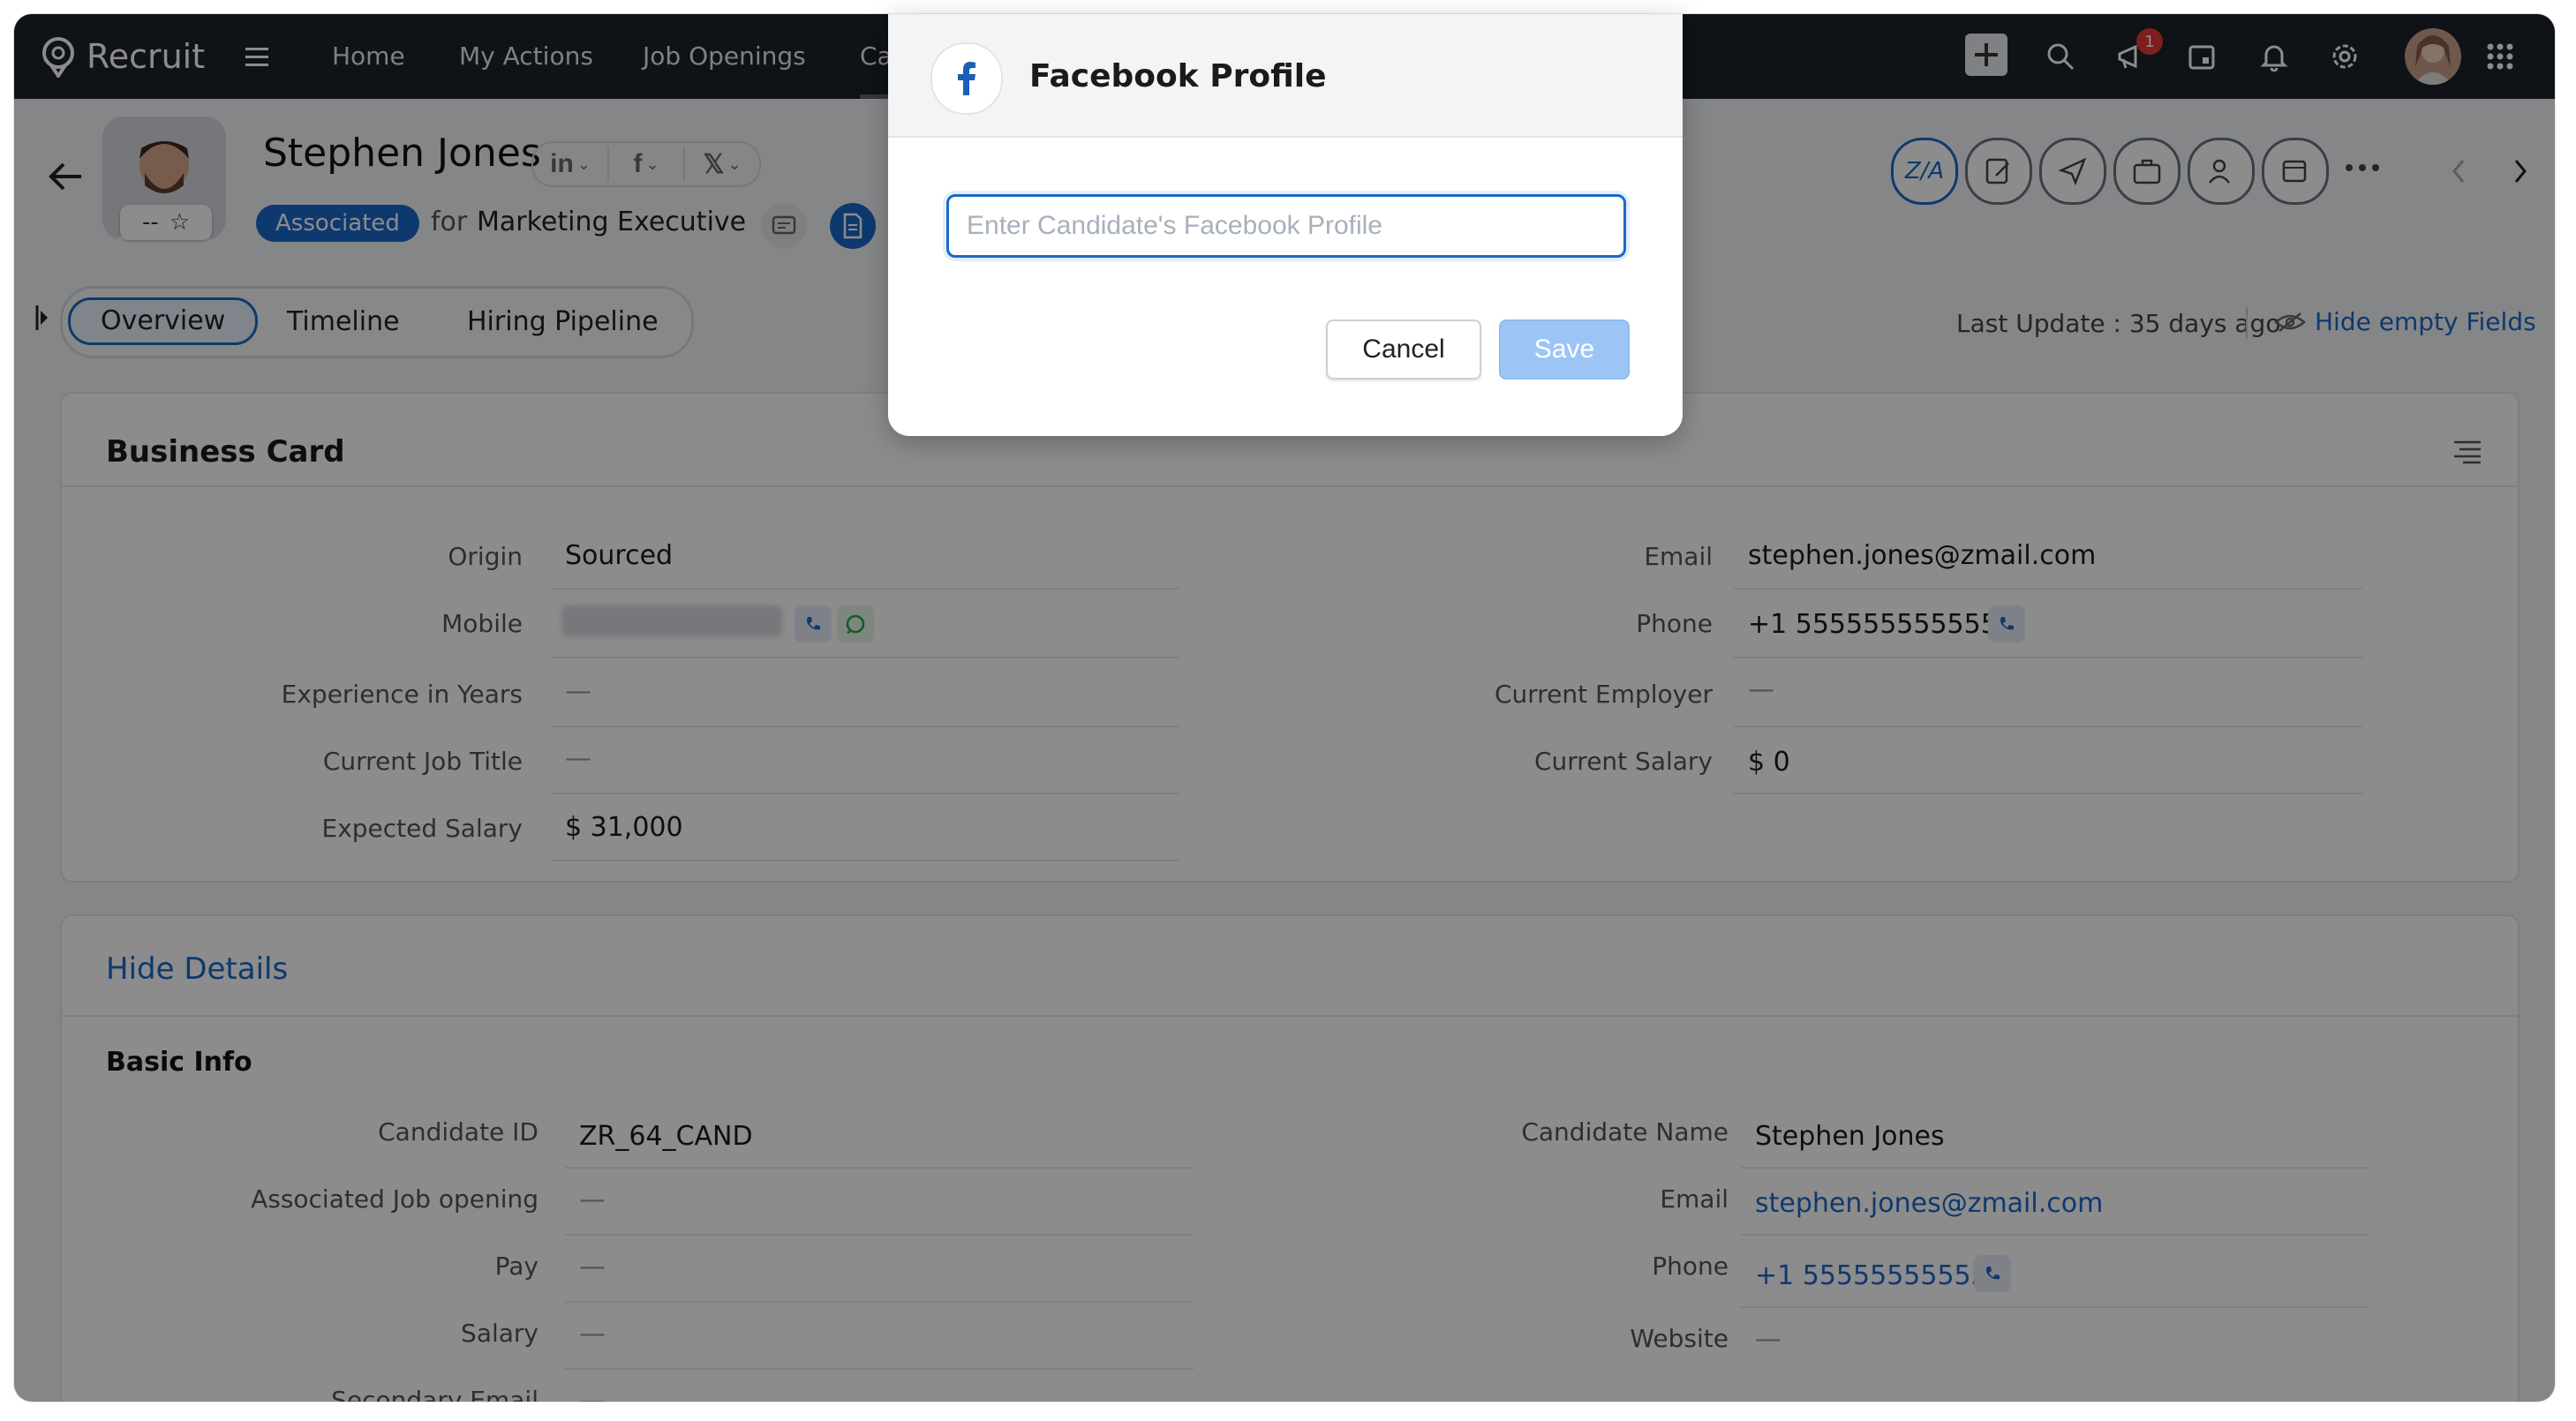  What do you see at coordinates (1178, 76) in the screenshot?
I see `dialog-title: Facebook Profile` at bounding box center [1178, 76].